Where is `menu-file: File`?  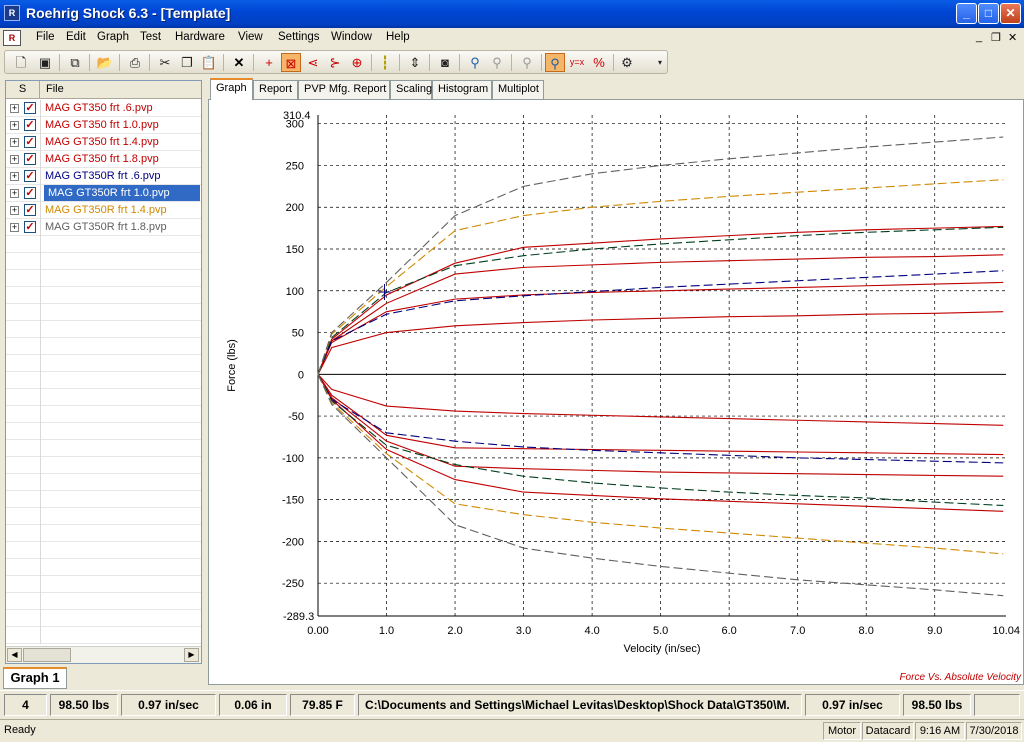 menu-file: File is located at coordinates (45, 37).